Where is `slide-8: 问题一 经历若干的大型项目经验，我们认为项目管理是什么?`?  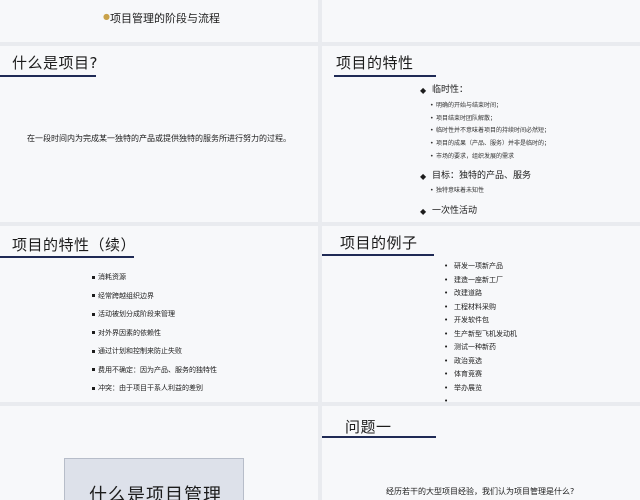 slide-8: 问题一 经历若干的大型项目经验，我们认为项目管理是什么? is located at coordinates (481, 453).